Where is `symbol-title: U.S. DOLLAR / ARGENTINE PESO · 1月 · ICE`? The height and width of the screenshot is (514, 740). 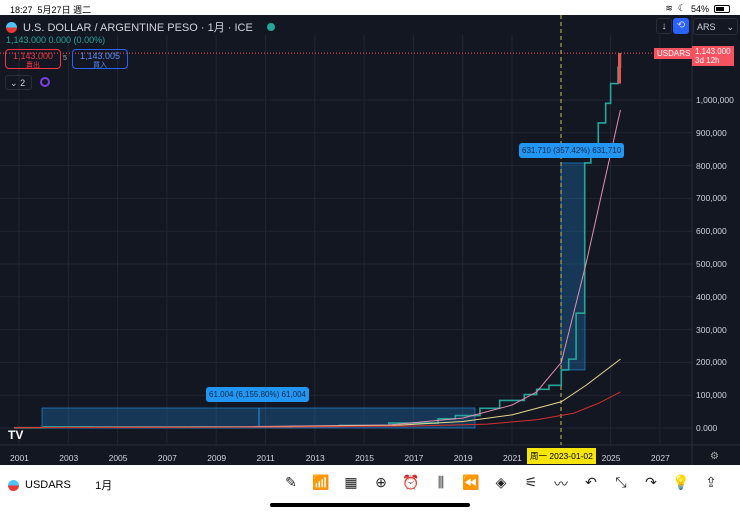 symbol-title: U.S. DOLLAR / ARGENTINE PESO · 1月 · ICE is located at coordinates (138, 28).